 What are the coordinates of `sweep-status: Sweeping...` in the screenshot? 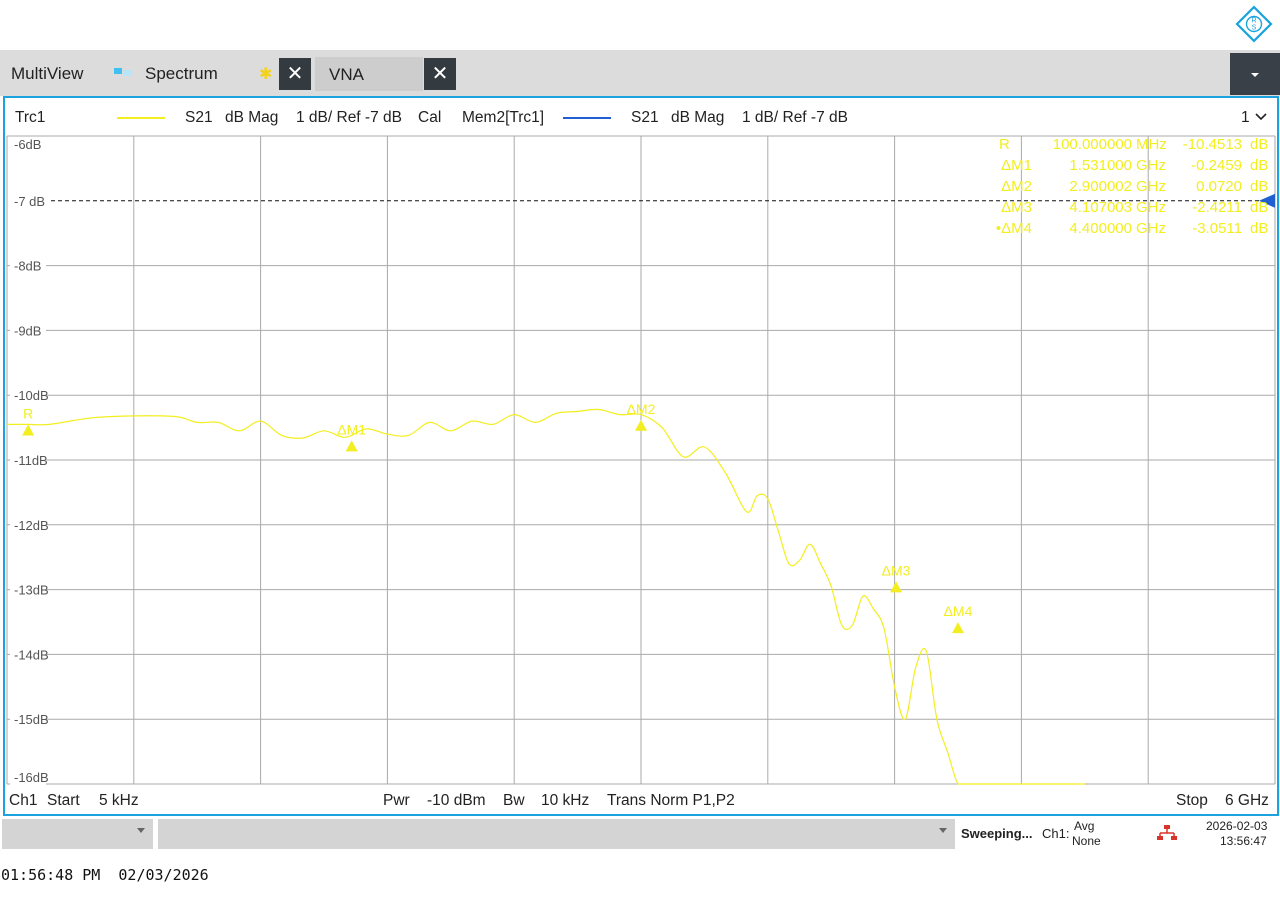 It's located at (997, 833).